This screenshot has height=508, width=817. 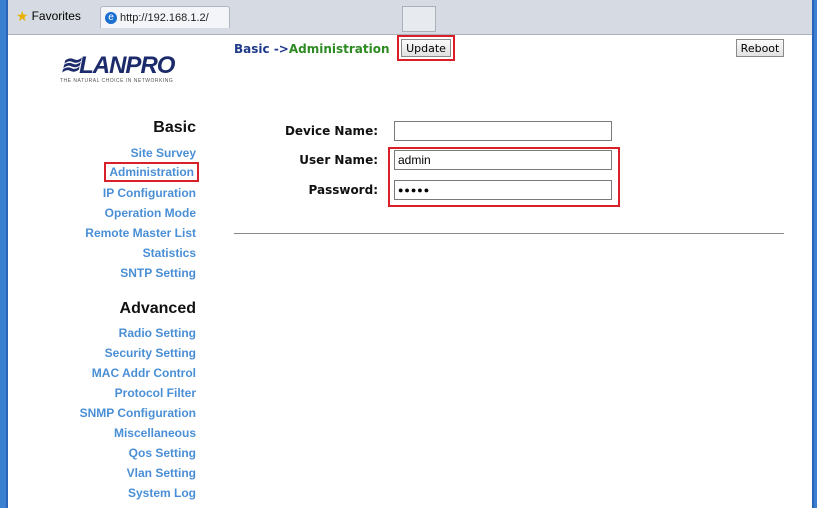 What do you see at coordinates (117, 65) in the screenshot?
I see `logo-main: ≋LANPRO` at bounding box center [117, 65].